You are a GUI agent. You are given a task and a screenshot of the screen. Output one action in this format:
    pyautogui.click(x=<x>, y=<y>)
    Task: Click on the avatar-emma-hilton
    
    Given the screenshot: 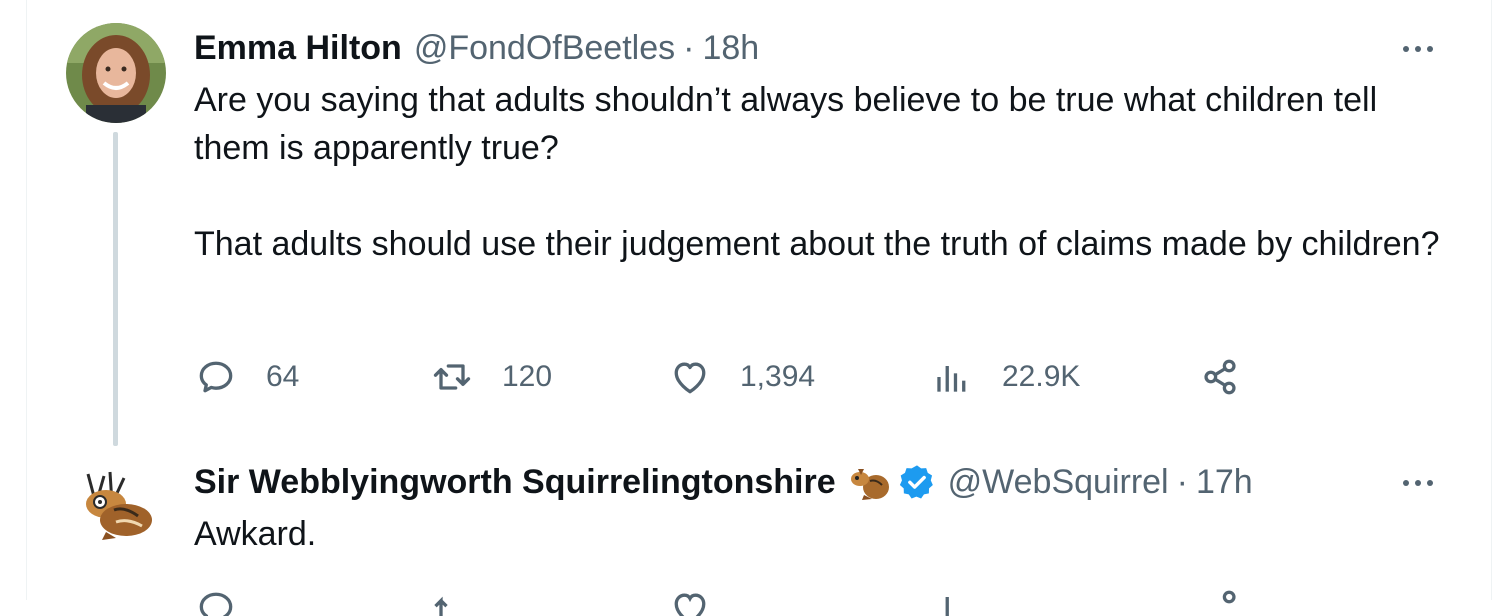 What is the action you would take?
    pyautogui.click(x=116, y=73)
    